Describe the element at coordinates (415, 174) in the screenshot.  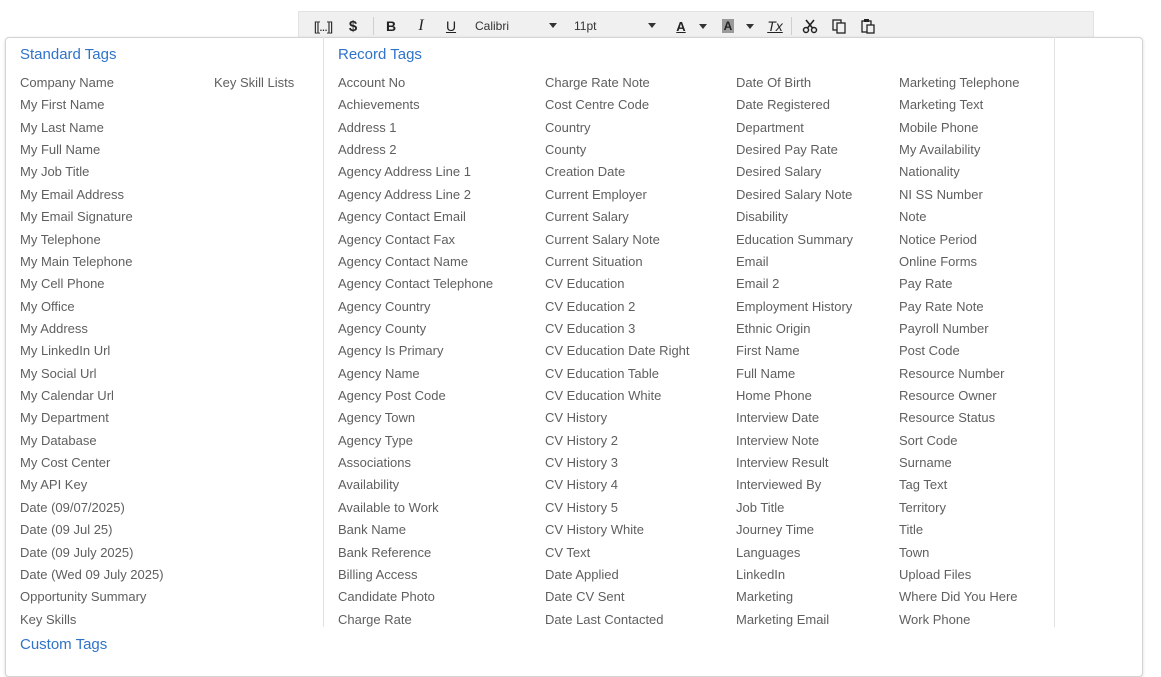
I see `tag-item: Agency Address Line 1` at that location.